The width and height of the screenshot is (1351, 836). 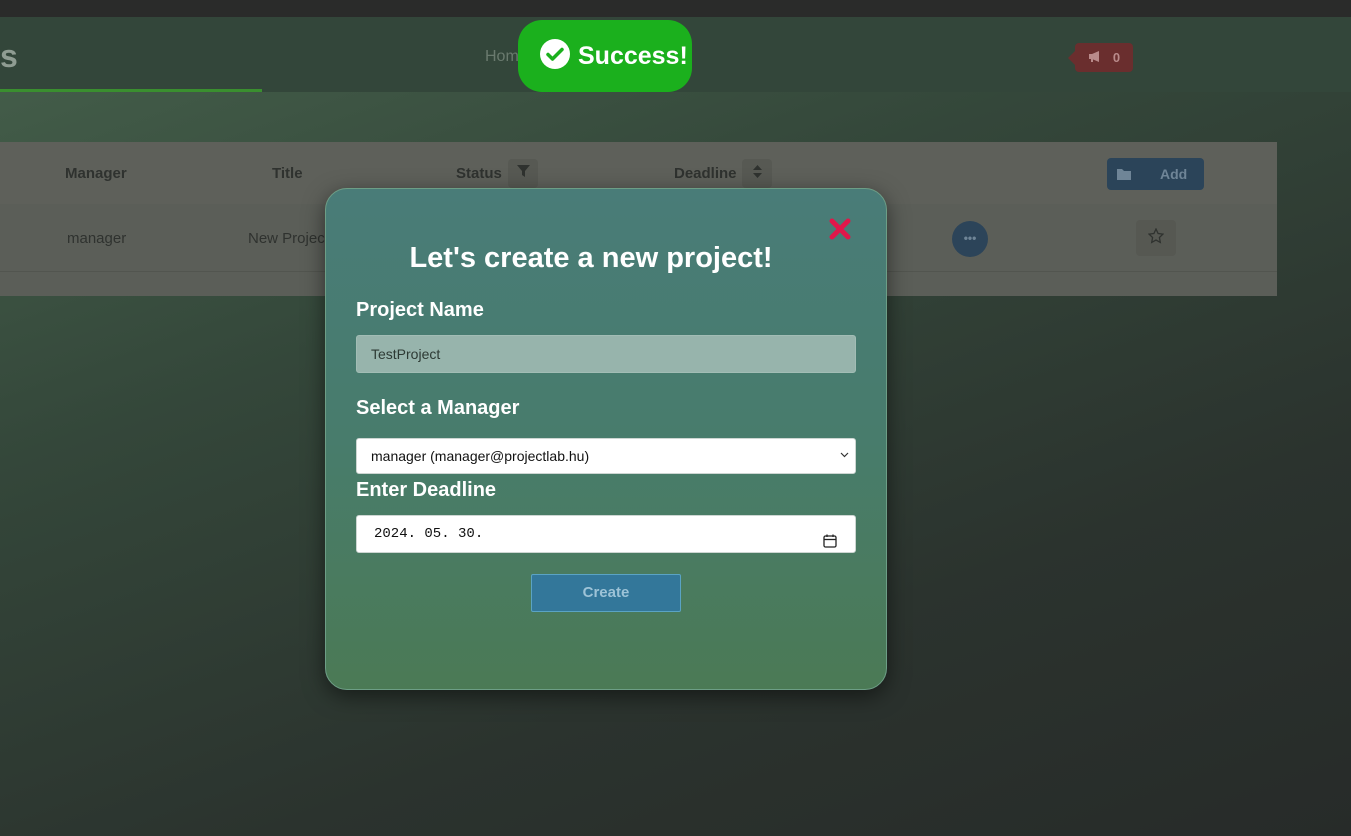 What do you see at coordinates (9, 56) in the screenshot?
I see `brand-title: s` at bounding box center [9, 56].